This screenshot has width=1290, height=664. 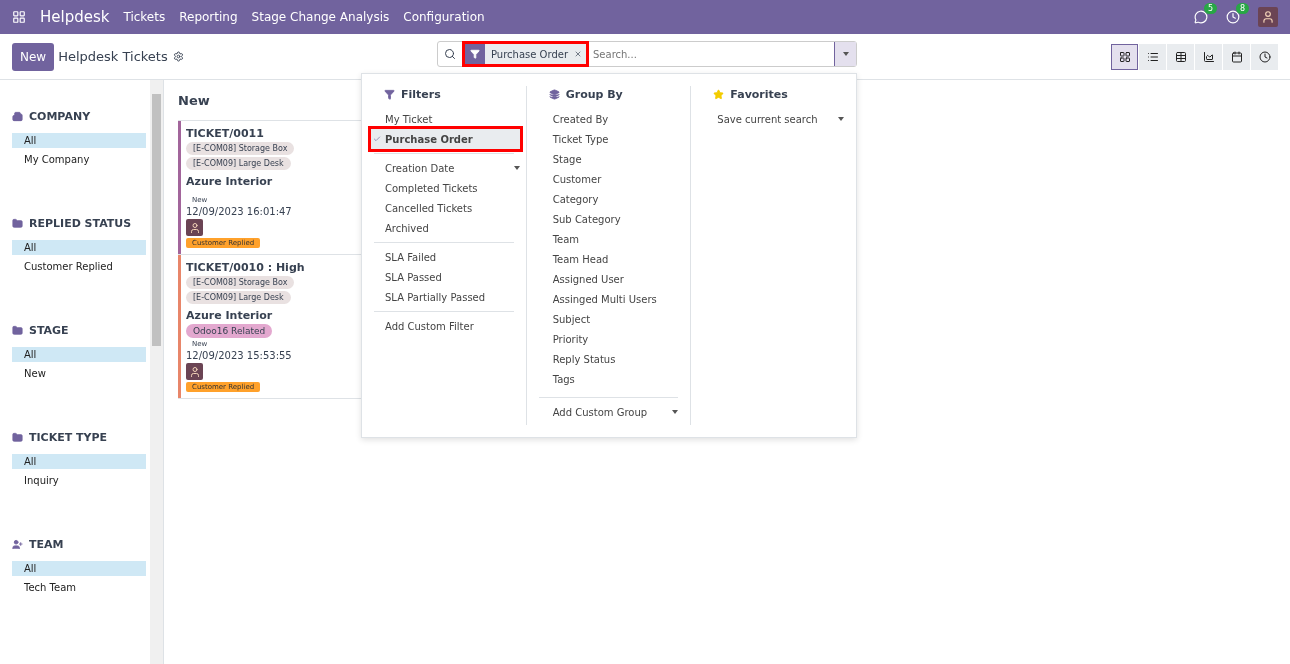 I want to click on section-title: TICKET TYPE, so click(x=68, y=437).